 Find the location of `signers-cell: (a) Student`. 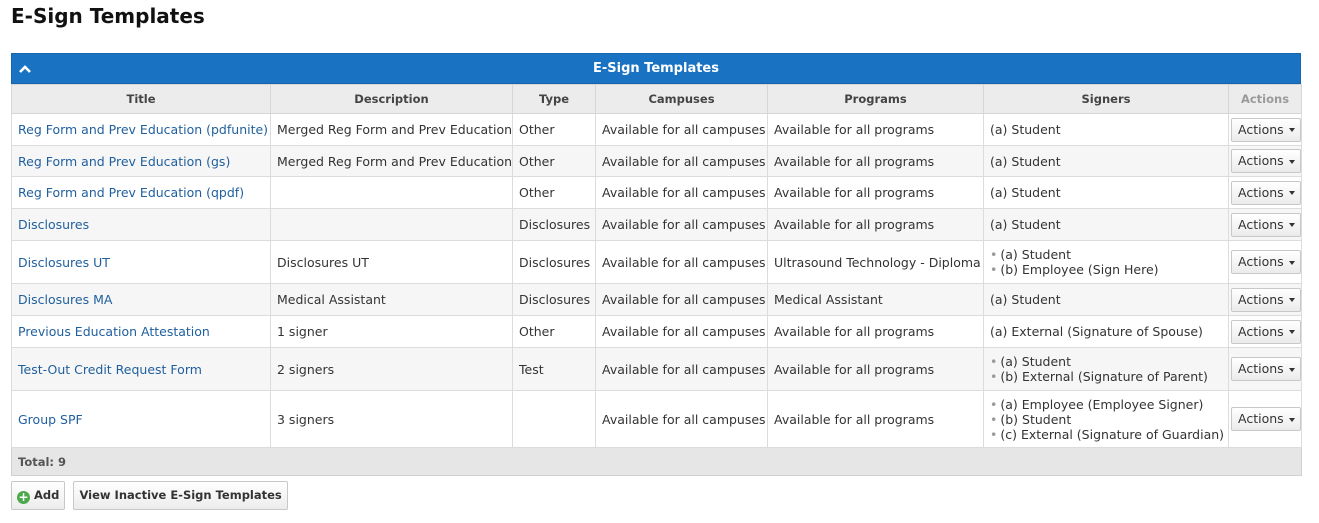

signers-cell: (a) Student is located at coordinates (1106, 299).